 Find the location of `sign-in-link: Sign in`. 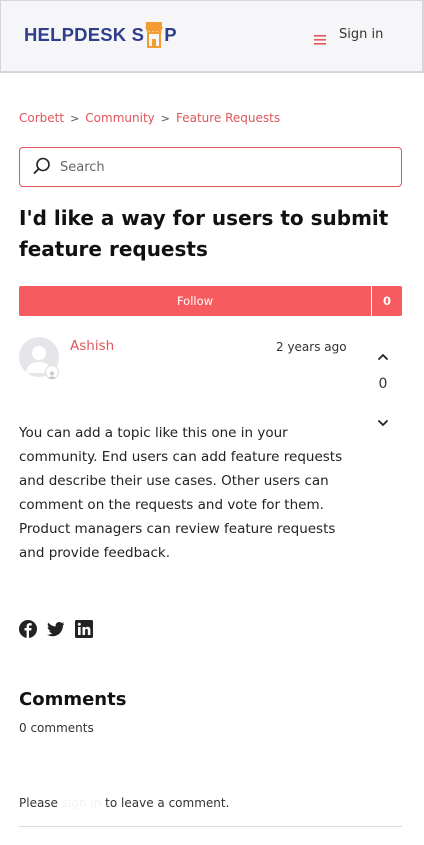

sign-in-link: Sign in is located at coordinates (361, 34).